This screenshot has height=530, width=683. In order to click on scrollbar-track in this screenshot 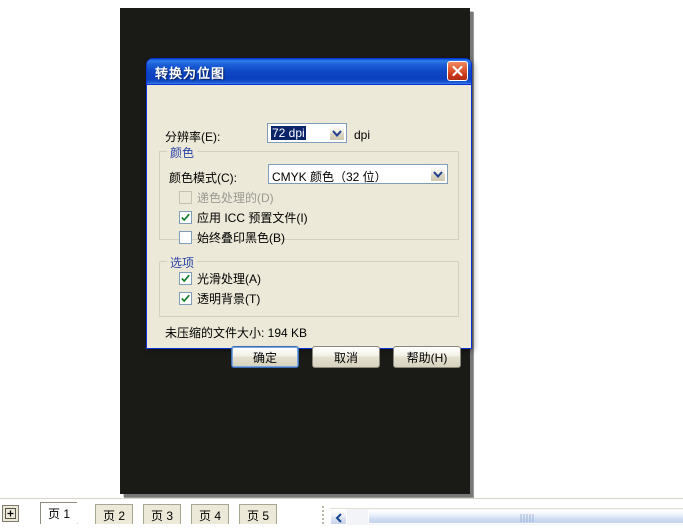, I will do `click(515, 517)`.